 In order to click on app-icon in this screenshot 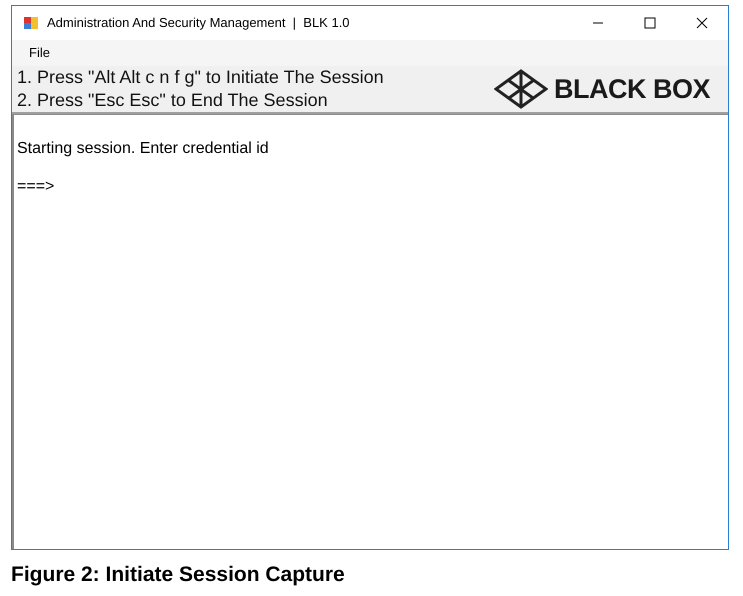, I will do `click(31, 23)`.